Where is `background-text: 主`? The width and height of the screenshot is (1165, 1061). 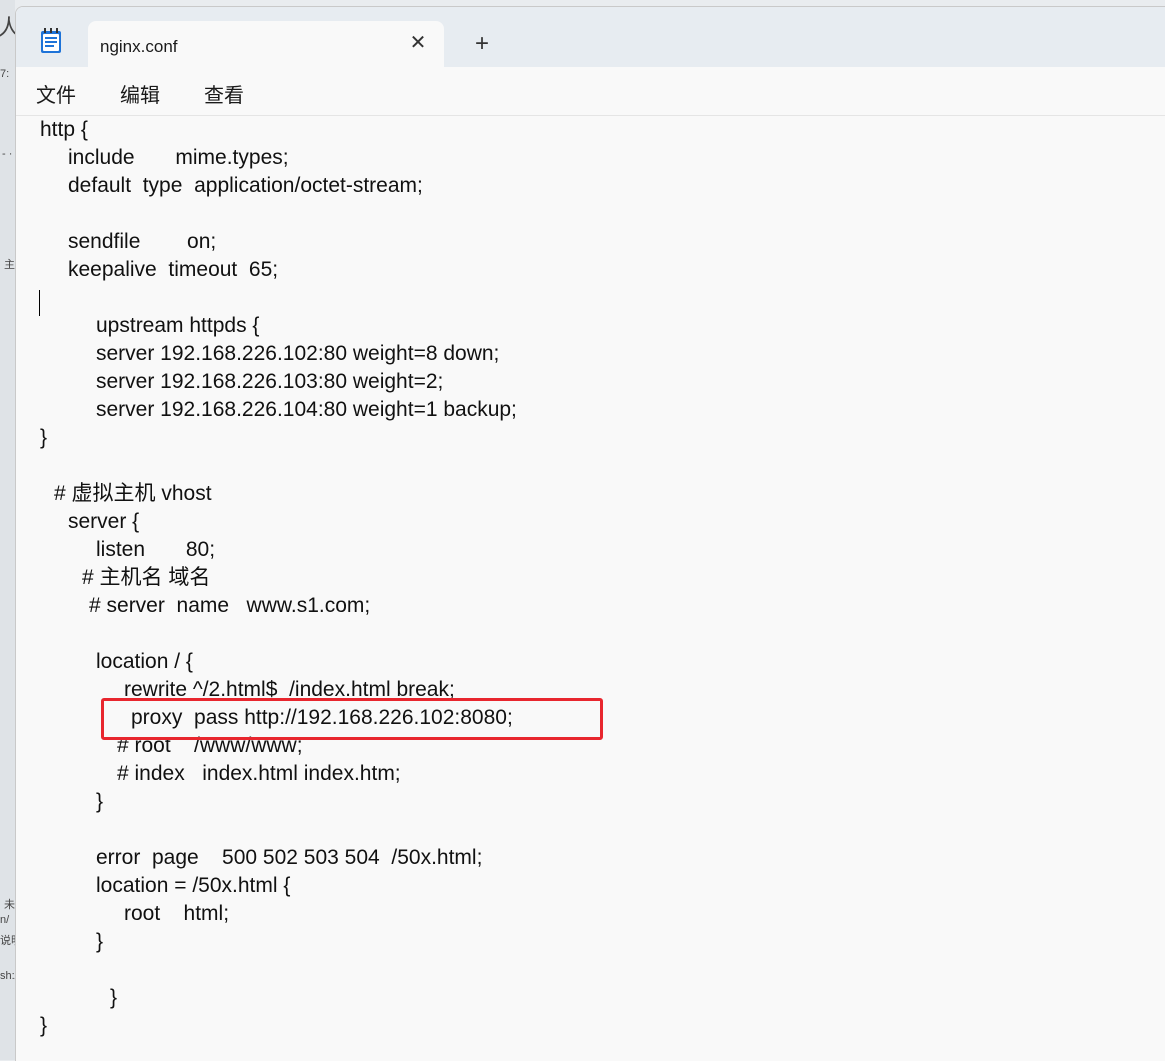
background-text: 主 is located at coordinates (9, 265).